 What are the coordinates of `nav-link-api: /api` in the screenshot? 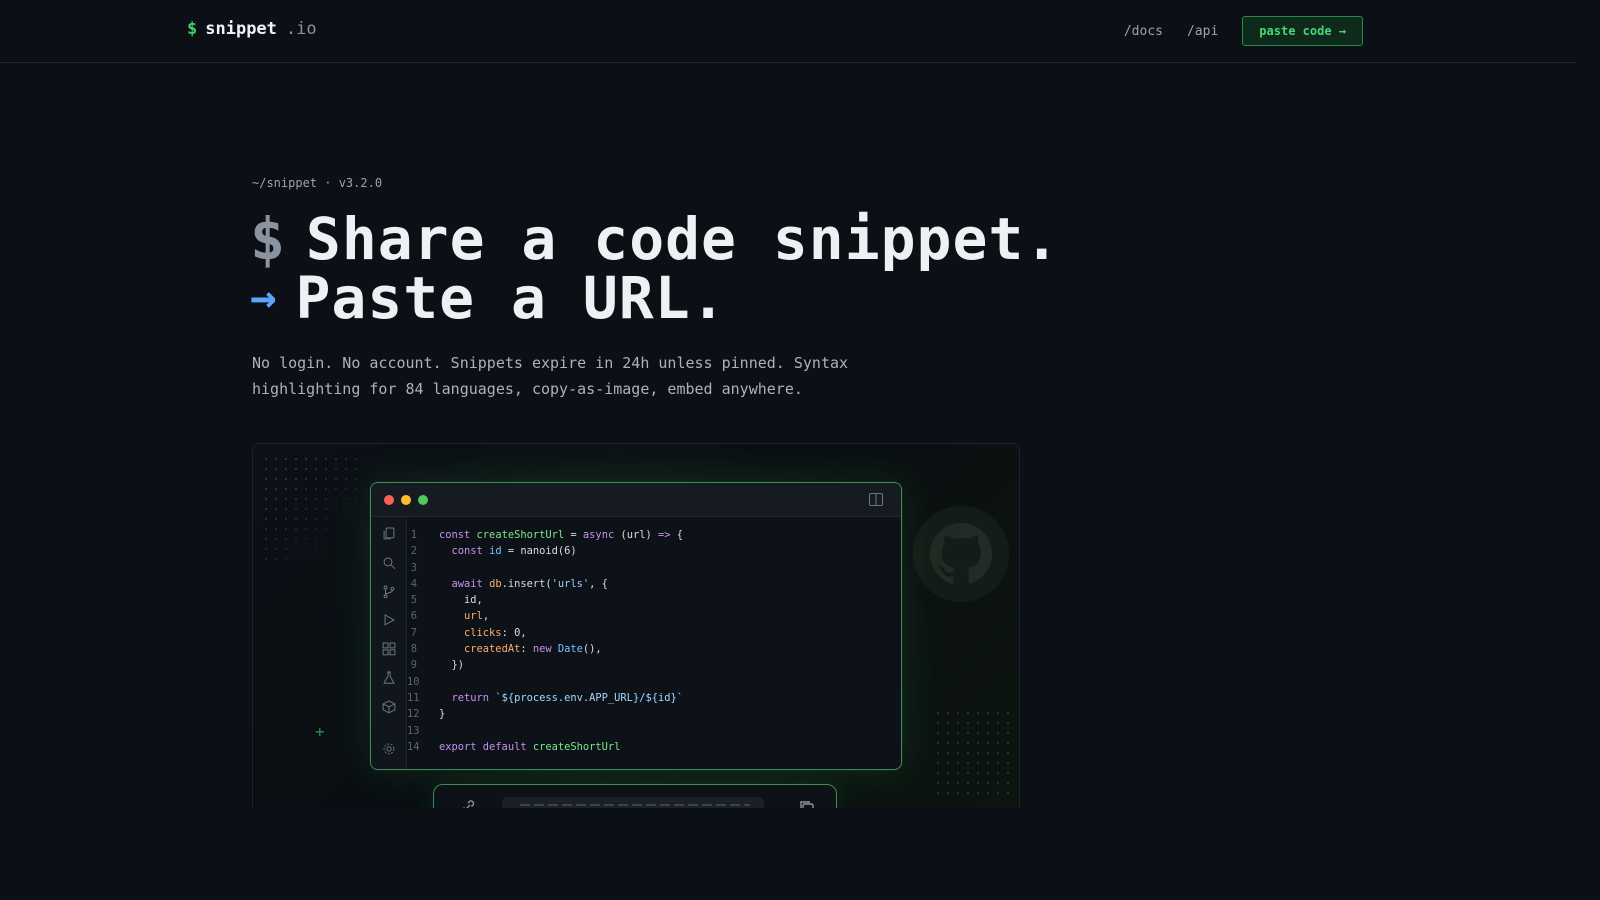 It's located at (1202, 31).